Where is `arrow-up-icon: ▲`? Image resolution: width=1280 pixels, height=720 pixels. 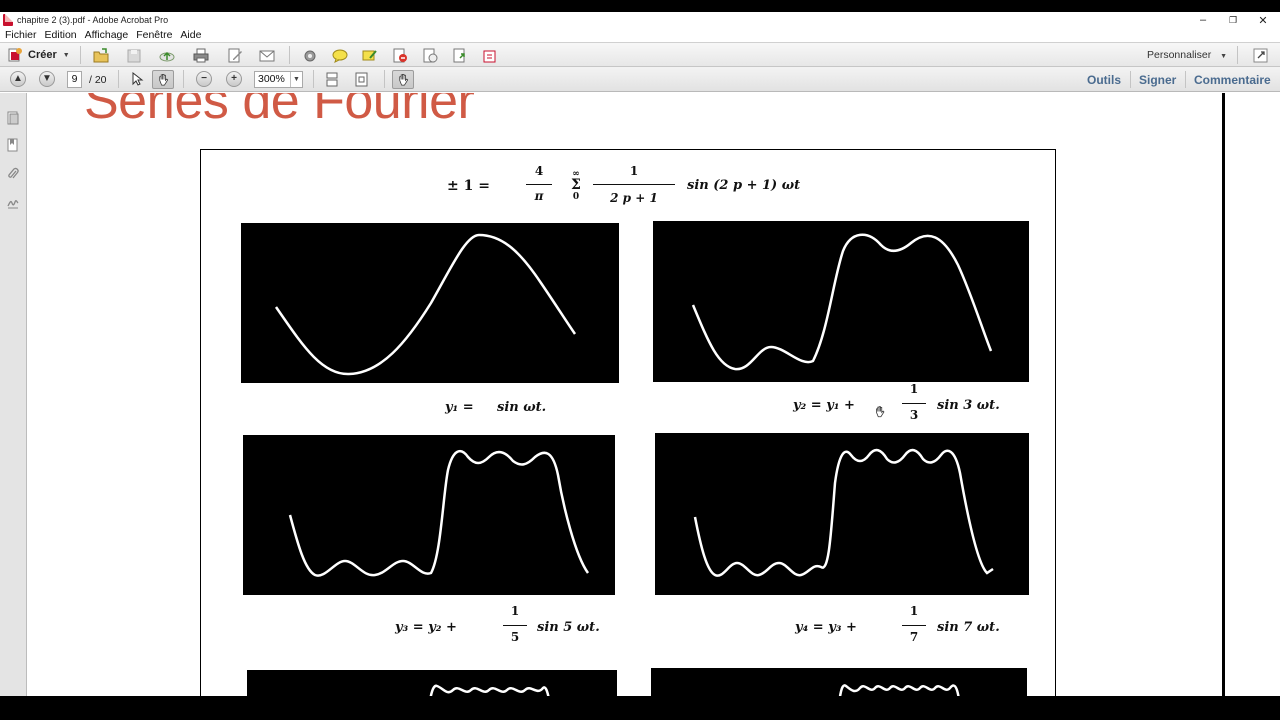
arrow-up-icon: ▲ is located at coordinates (18, 78).